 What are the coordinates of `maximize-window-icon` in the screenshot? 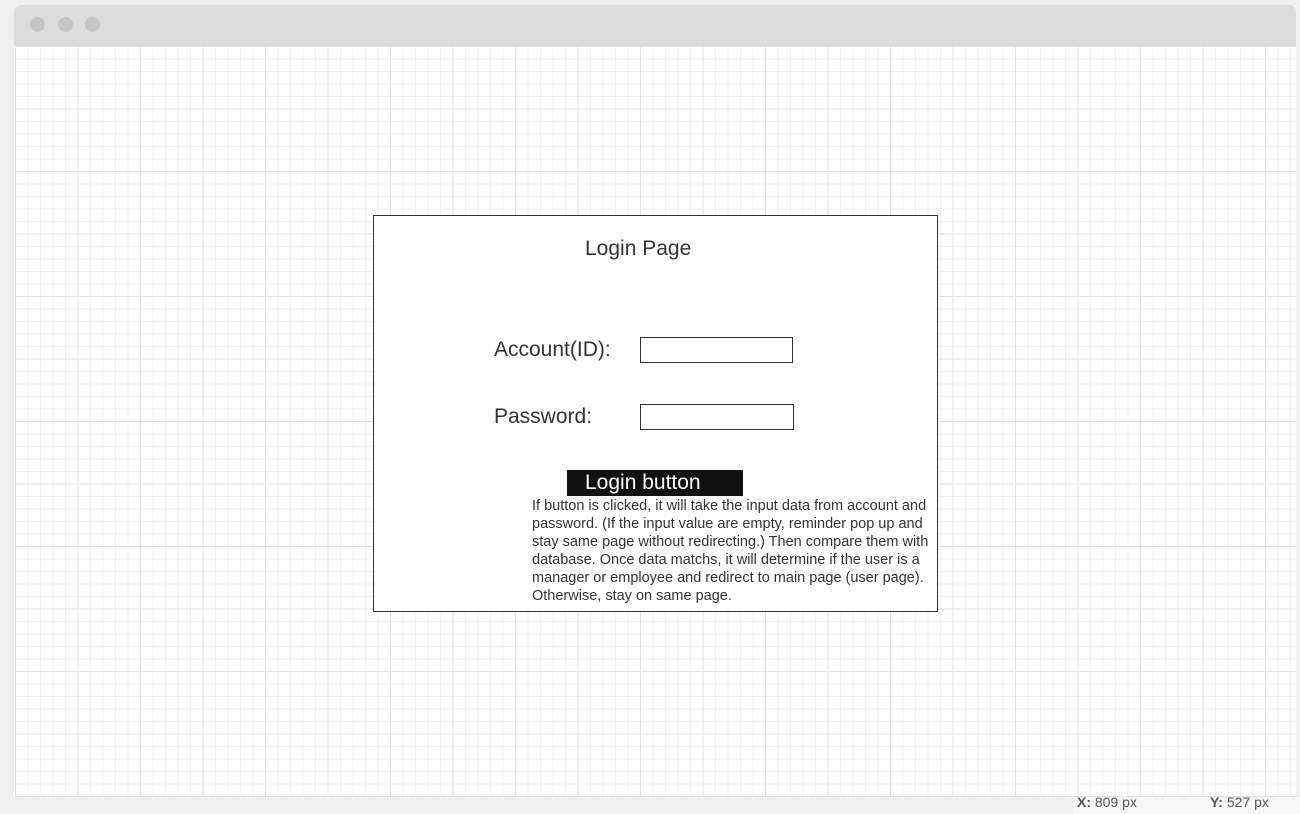 It's located at (92, 24).